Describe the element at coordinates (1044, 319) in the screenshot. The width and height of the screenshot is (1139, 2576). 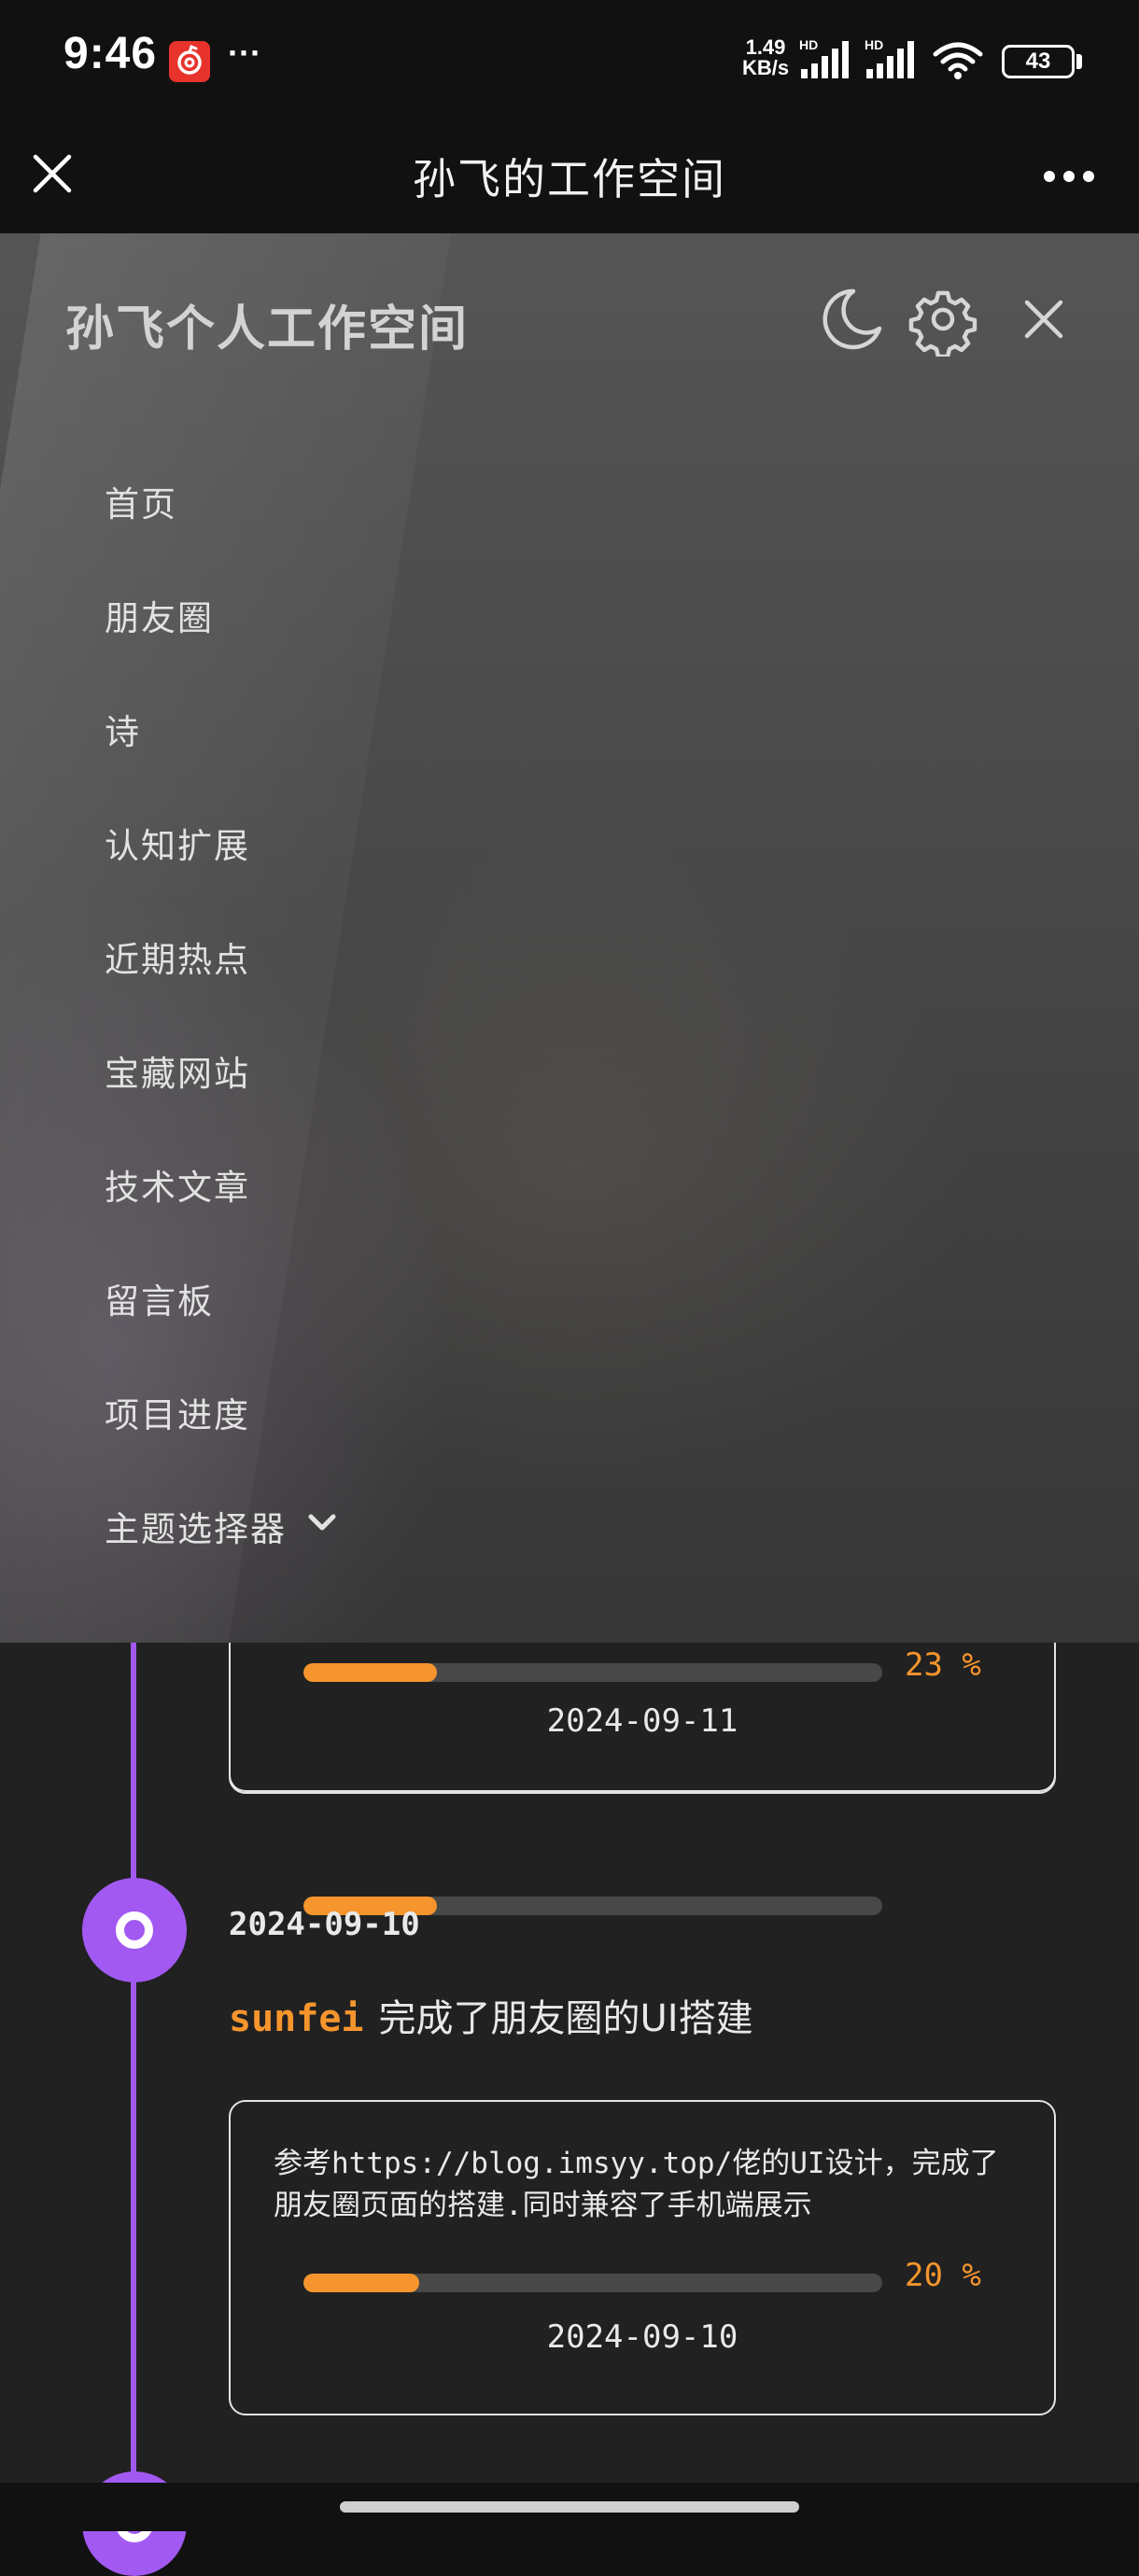
I see `drawer-close-icon` at that location.